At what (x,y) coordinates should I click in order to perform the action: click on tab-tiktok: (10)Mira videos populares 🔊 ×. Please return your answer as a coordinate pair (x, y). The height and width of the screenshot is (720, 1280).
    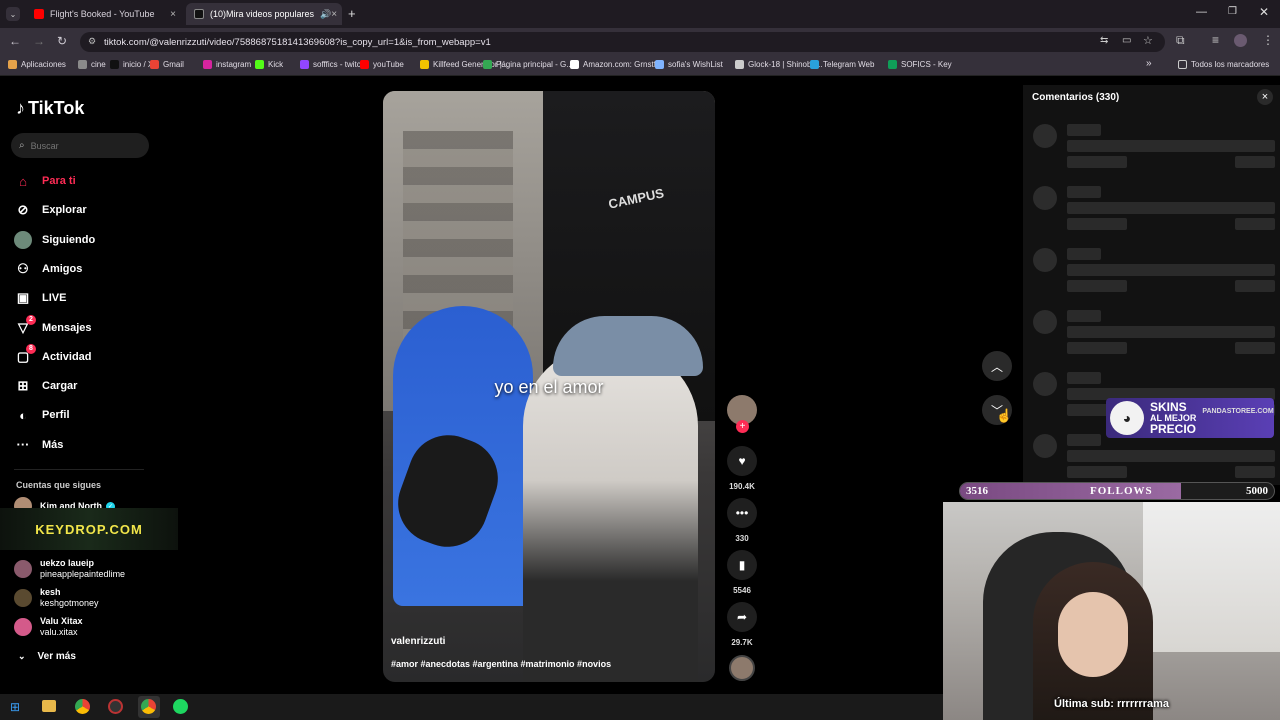
    Looking at the image, I should click on (264, 14).